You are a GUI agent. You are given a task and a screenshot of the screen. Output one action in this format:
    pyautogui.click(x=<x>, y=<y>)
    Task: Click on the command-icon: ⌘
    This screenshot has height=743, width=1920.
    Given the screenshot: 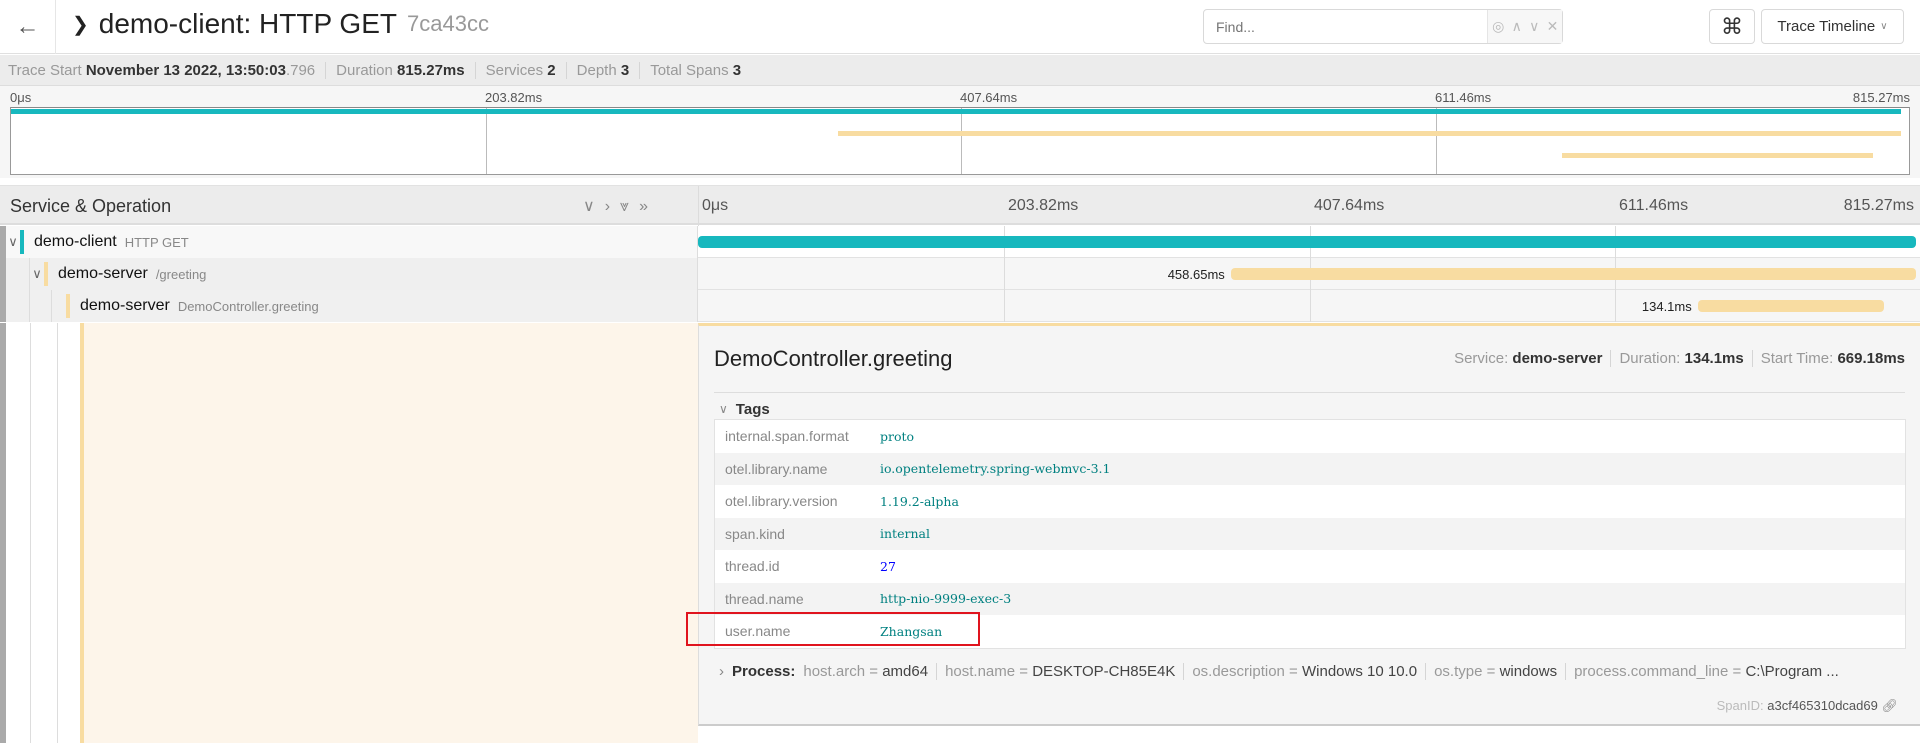 What is the action you would take?
    pyautogui.click(x=1732, y=26)
    